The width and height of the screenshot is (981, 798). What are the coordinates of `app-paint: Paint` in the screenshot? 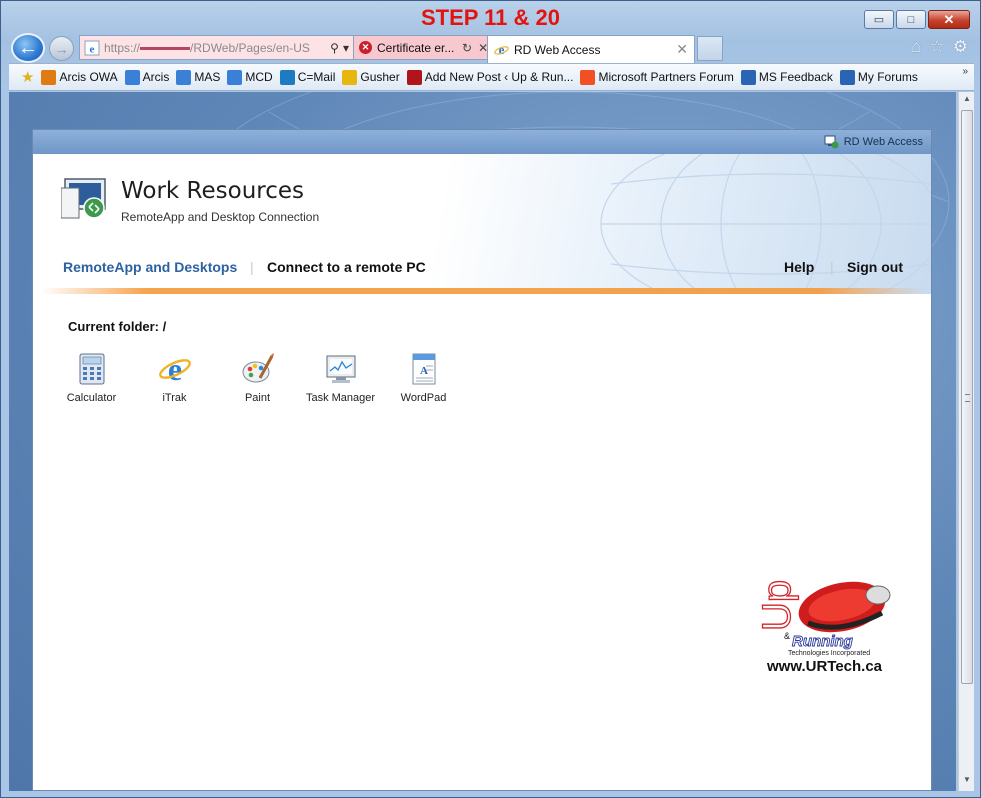 It's located at (257, 378).